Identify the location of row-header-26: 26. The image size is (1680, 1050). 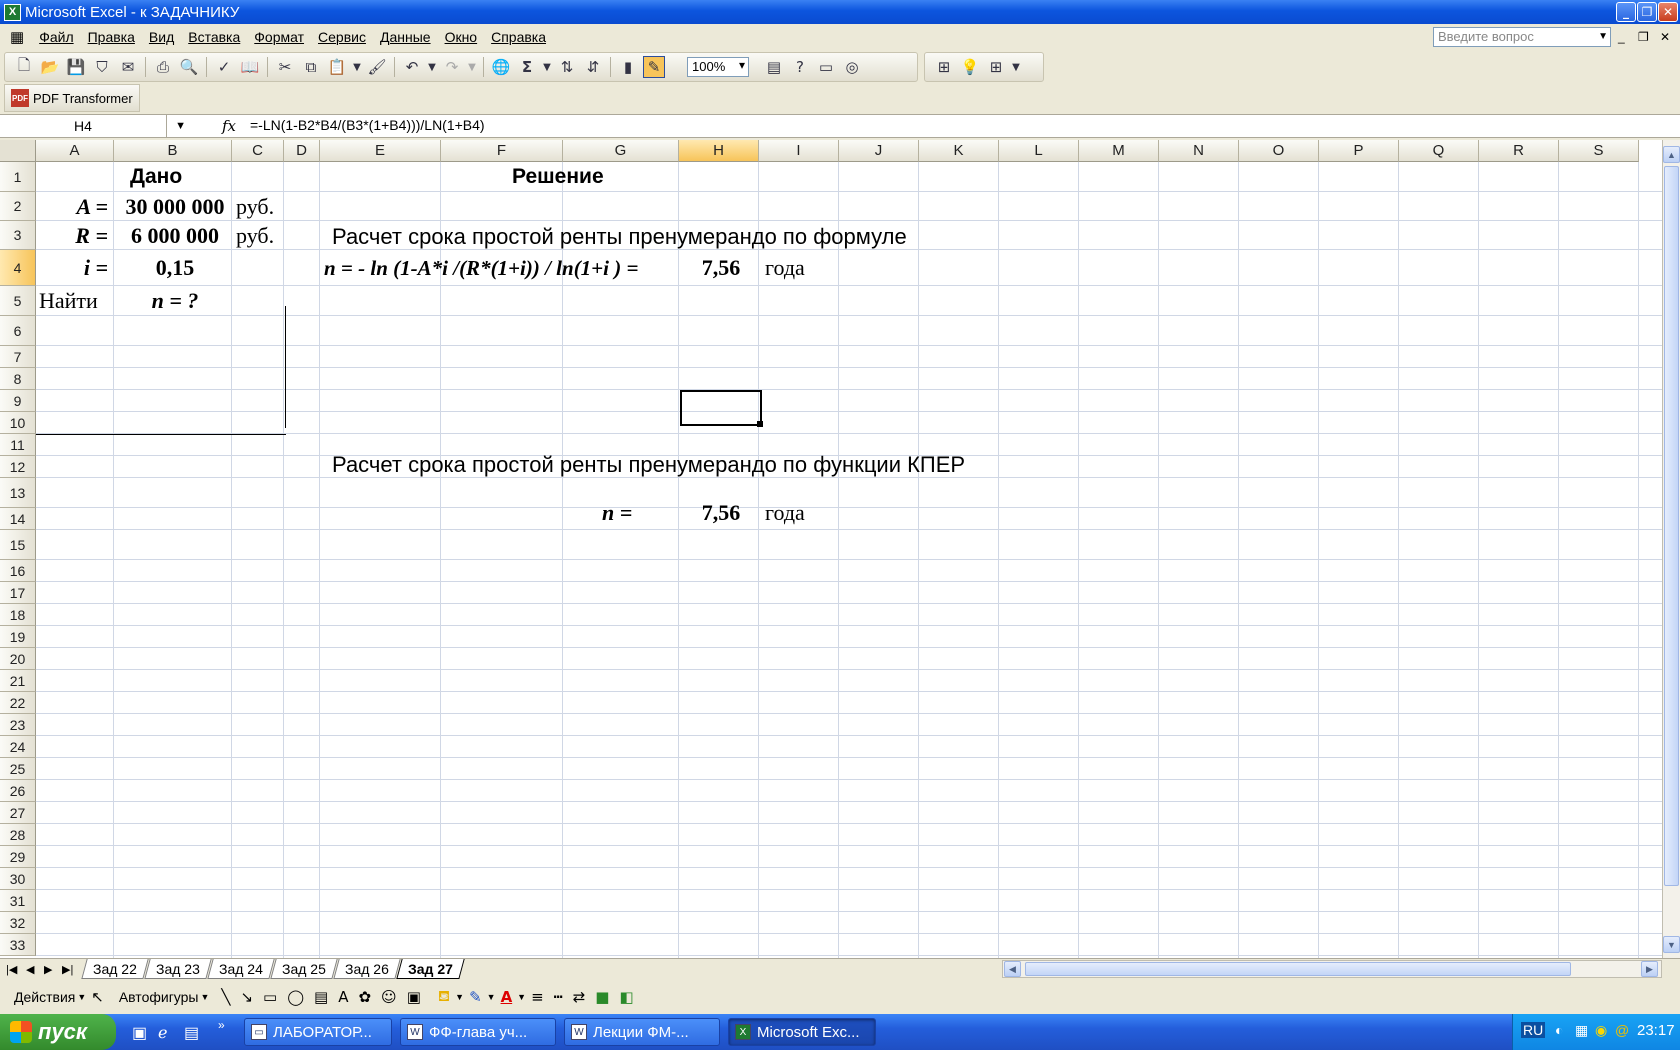
(18, 791).